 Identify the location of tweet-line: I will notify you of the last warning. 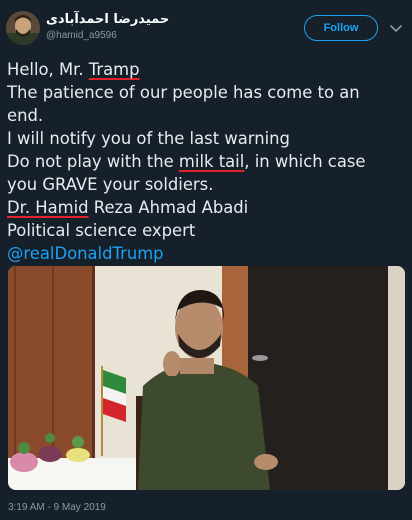
(148, 138).